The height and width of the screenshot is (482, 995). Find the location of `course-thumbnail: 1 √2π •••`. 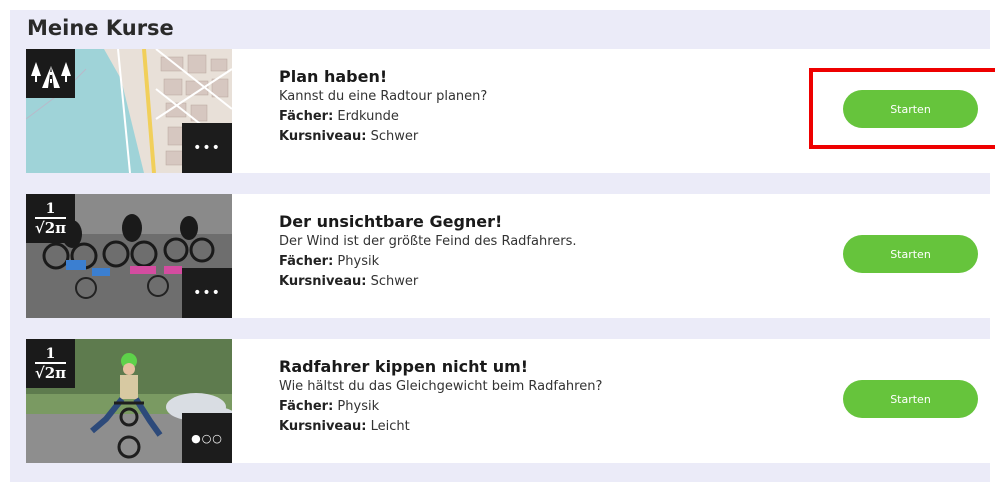

course-thumbnail: 1 √2π ••• is located at coordinates (129, 256).